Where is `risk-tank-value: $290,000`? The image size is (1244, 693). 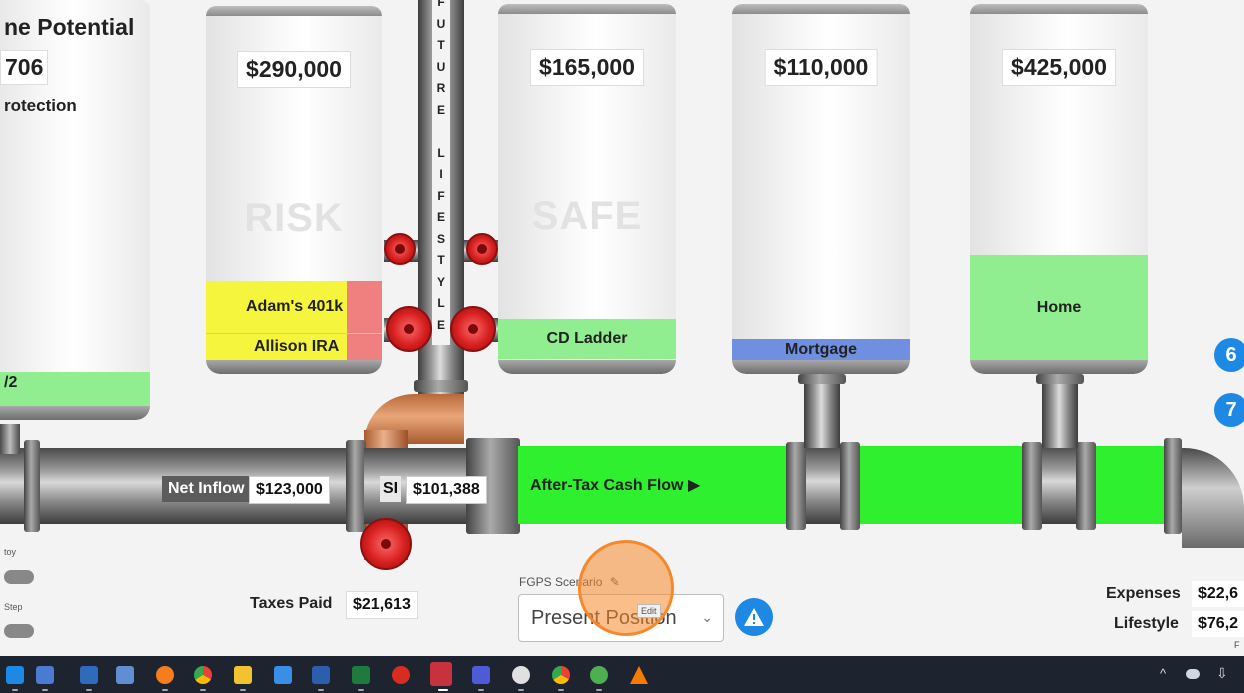
risk-tank-value: $290,000 is located at coordinates (294, 69).